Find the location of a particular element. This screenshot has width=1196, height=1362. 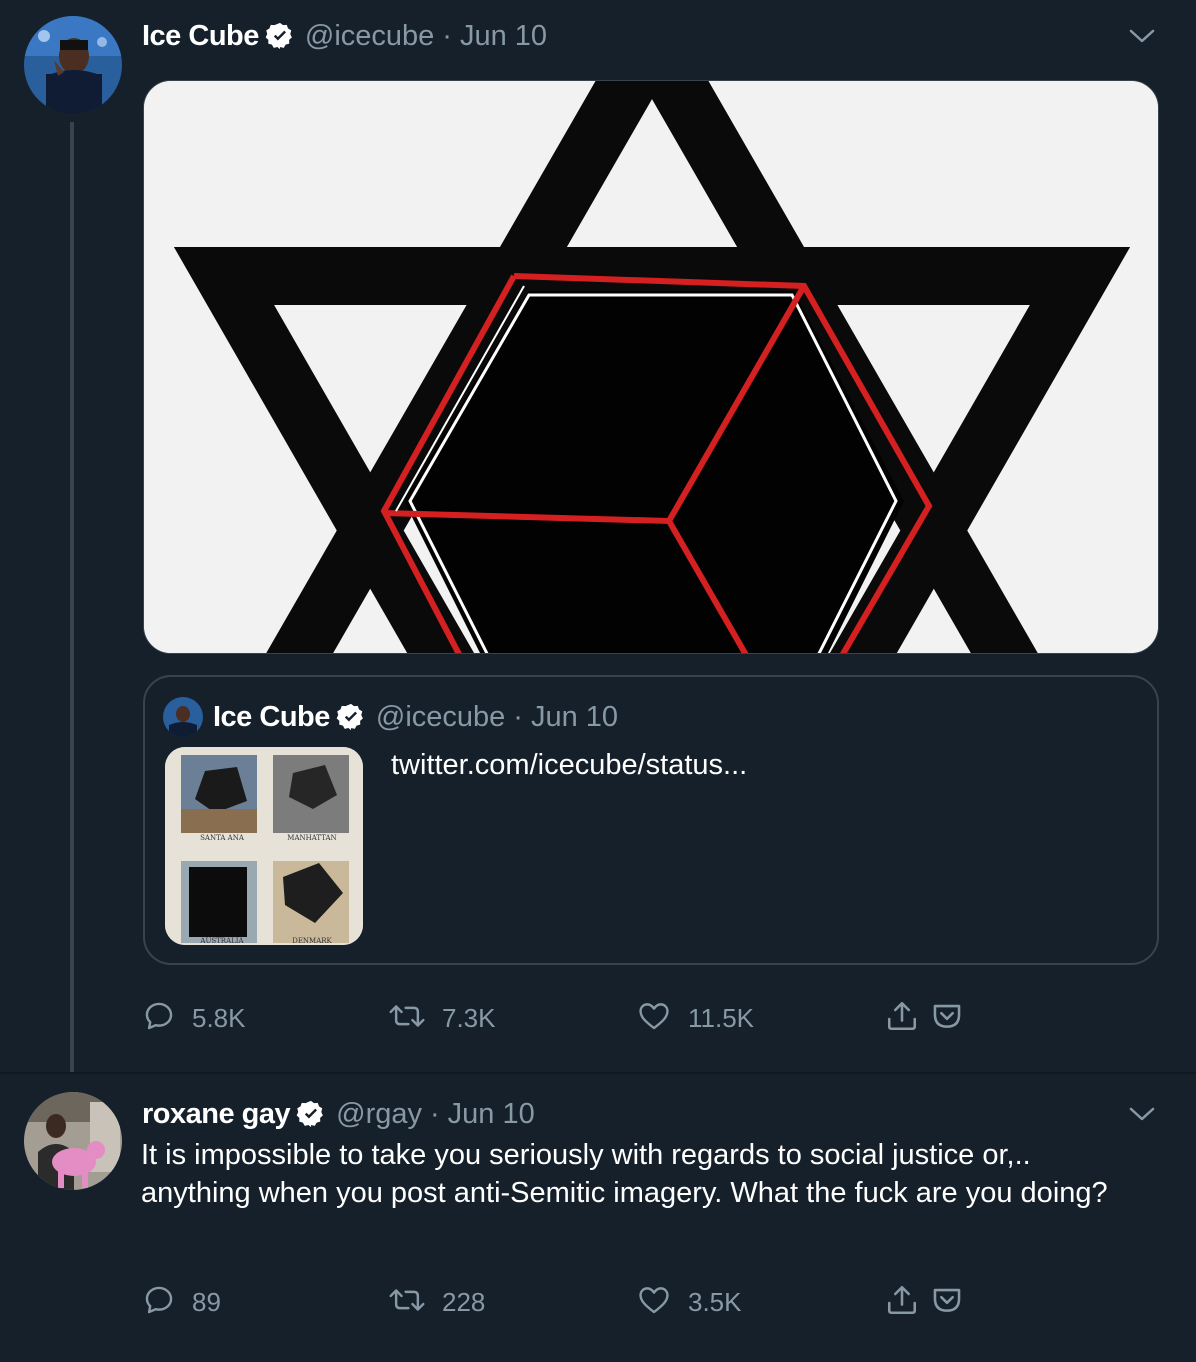

like-button: 3.5K is located at coordinates (689, 1302).